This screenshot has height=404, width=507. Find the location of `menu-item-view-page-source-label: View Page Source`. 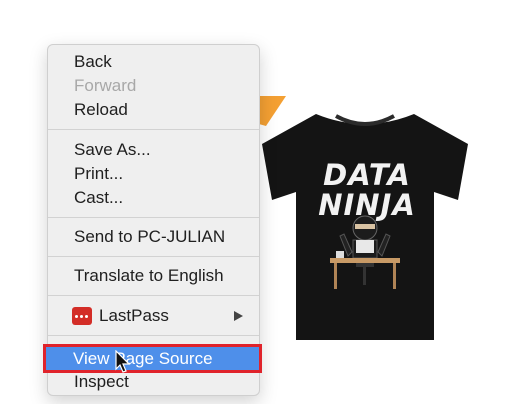

menu-item-view-page-source-label: View Page Source is located at coordinates (143, 358).